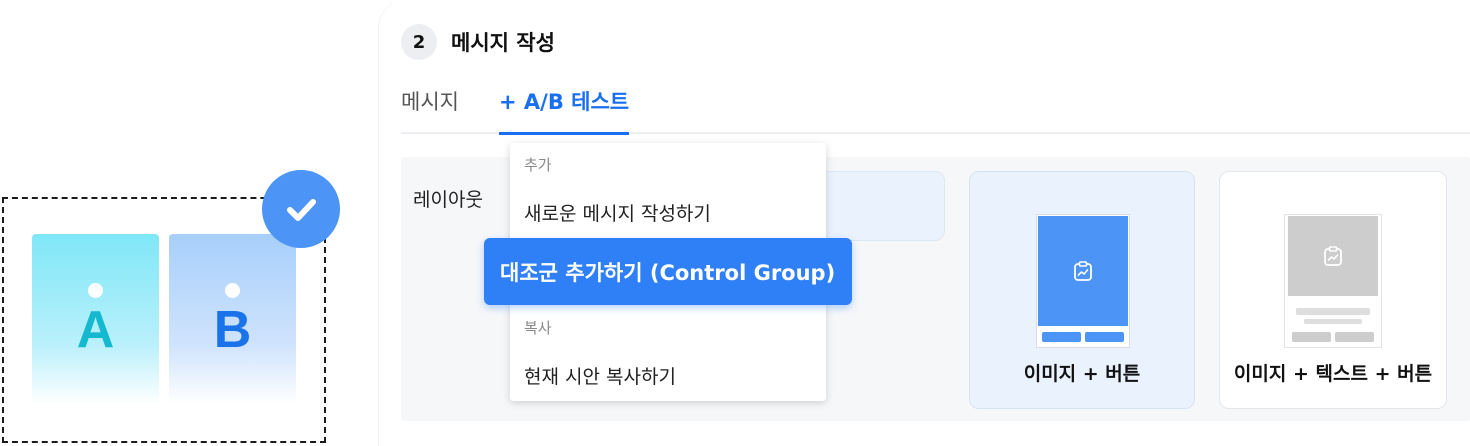 The image size is (1470, 446). Describe the element at coordinates (430, 110) in the screenshot. I see `tab-message: 메시지` at that location.